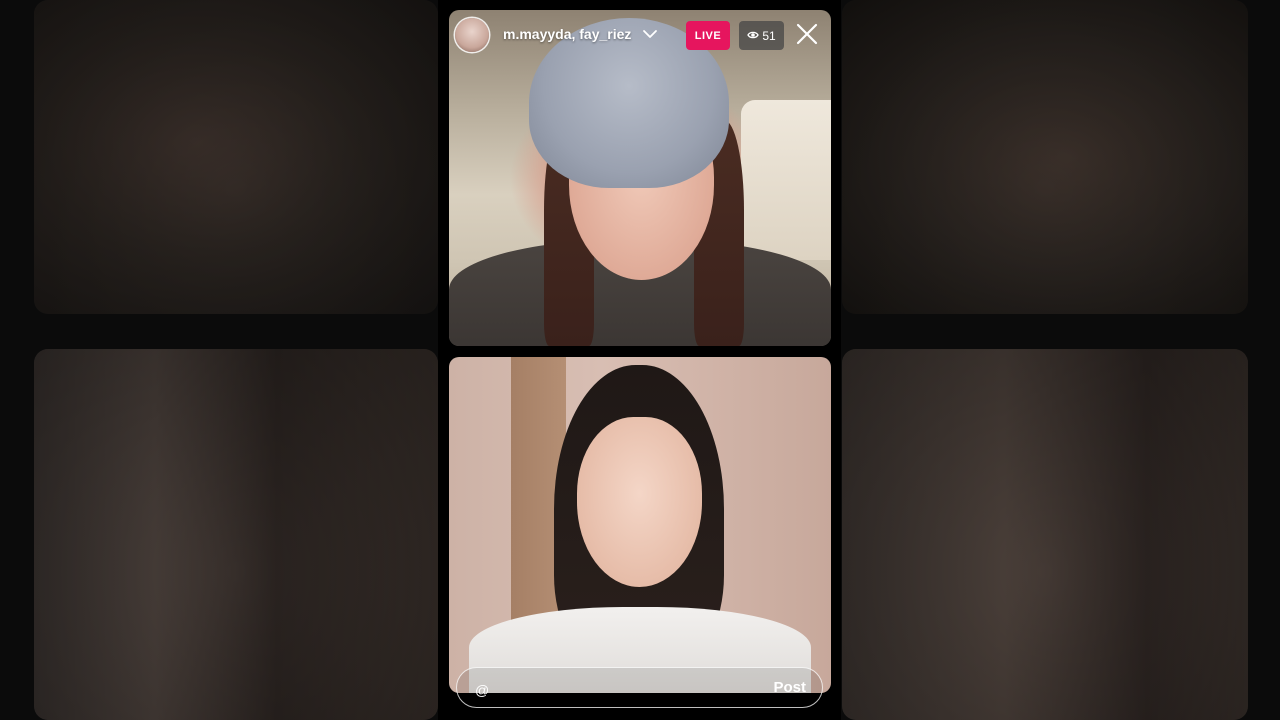  What do you see at coordinates (753, 36) in the screenshot?
I see `eye-icon` at bounding box center [753, 36].